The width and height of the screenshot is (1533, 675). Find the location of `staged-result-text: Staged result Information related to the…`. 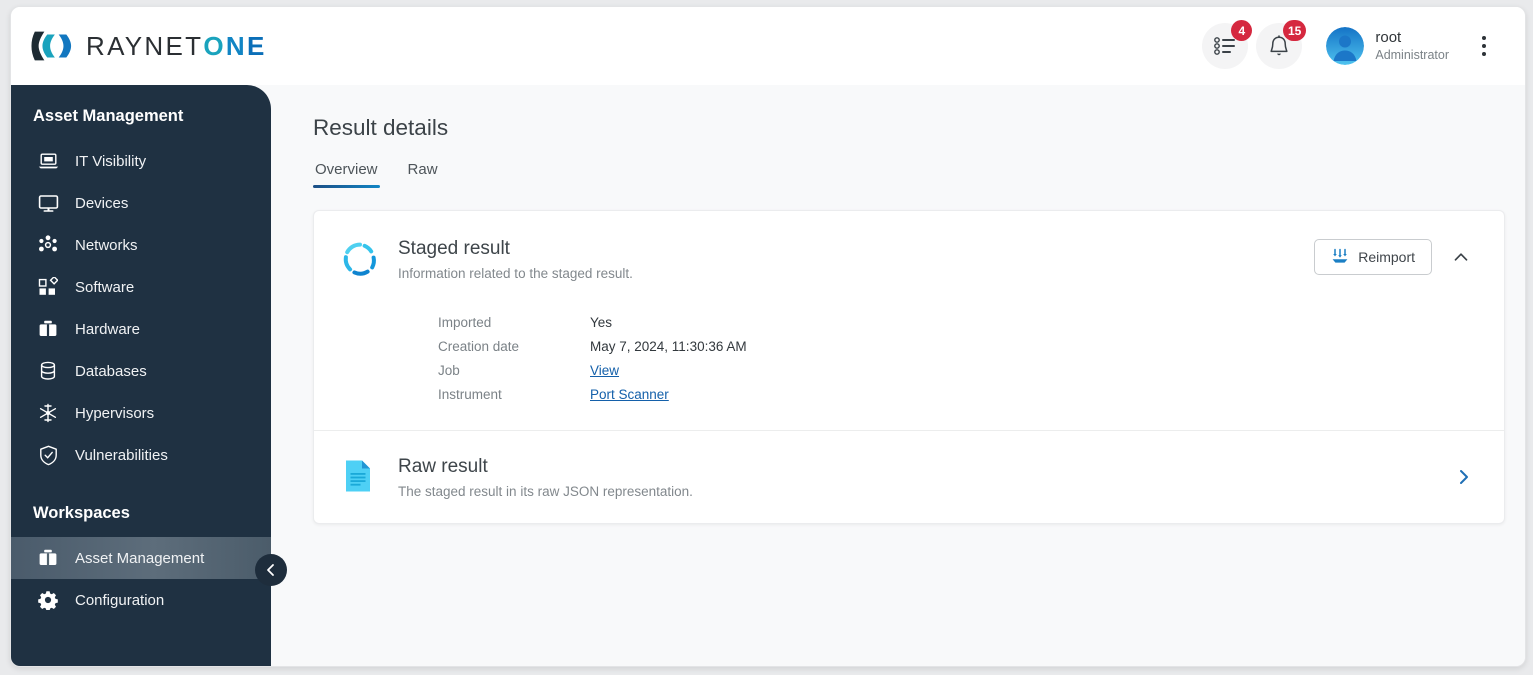

staged-result-text: Staged result Information related to the… is located at coordinates (849, 259).